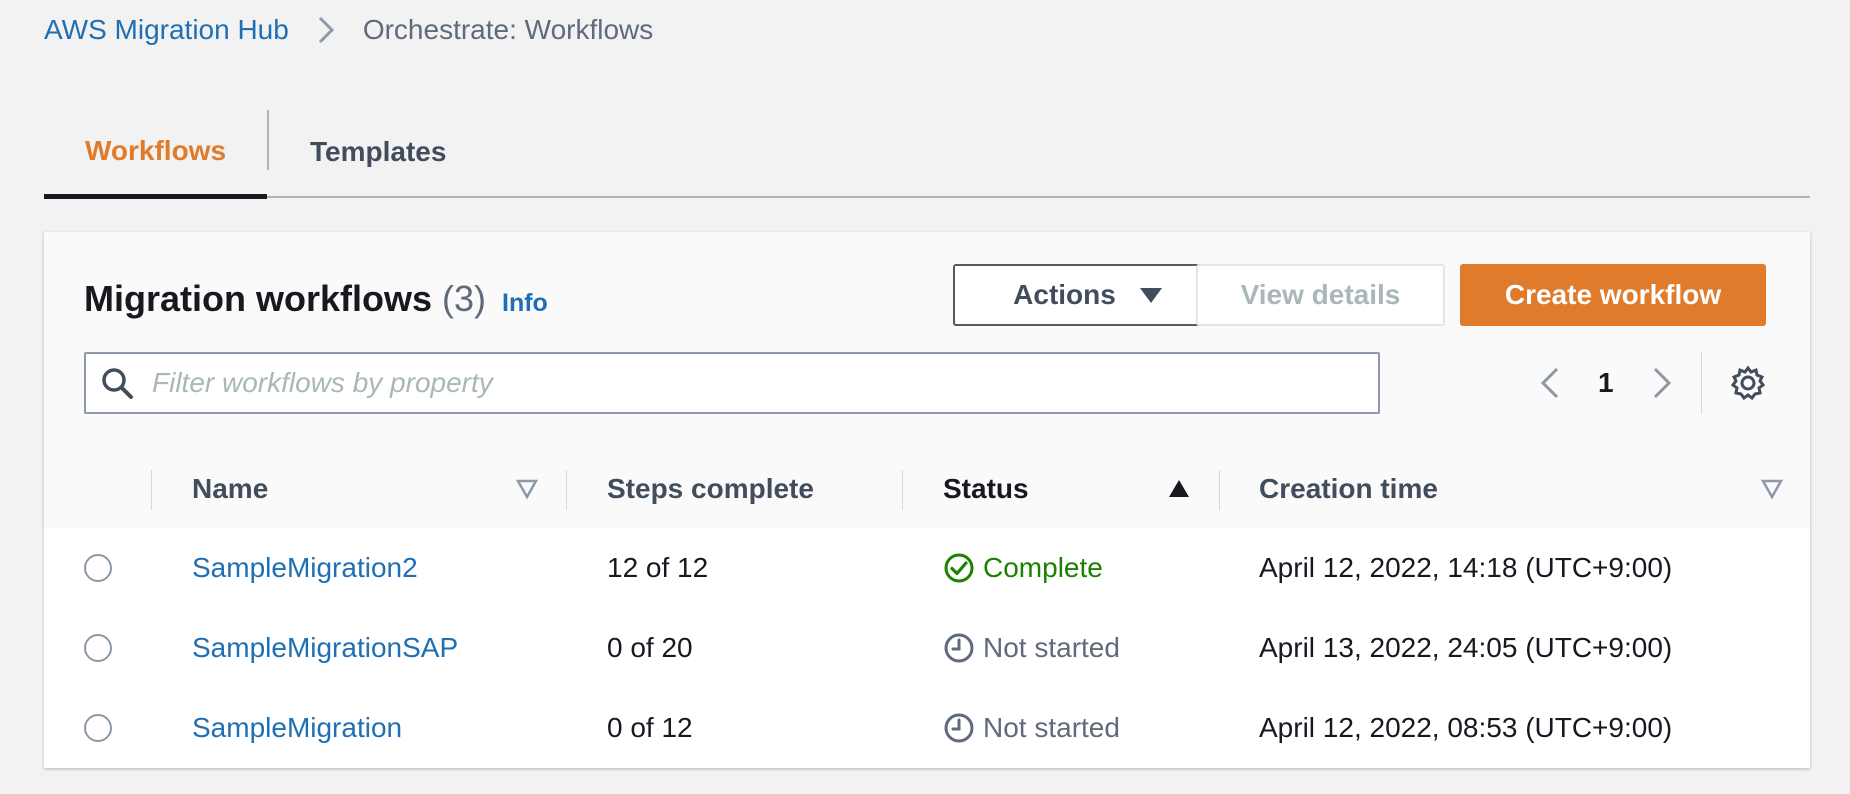 The height and width of the screenshot is (794, 1850). I want to click on column-header-name: Name, so click(230, 489).